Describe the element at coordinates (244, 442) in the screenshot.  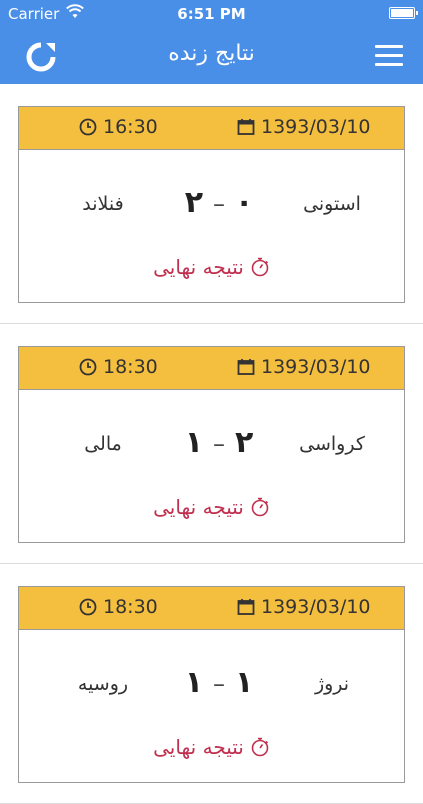
I see `home-score: ۲` at that location.